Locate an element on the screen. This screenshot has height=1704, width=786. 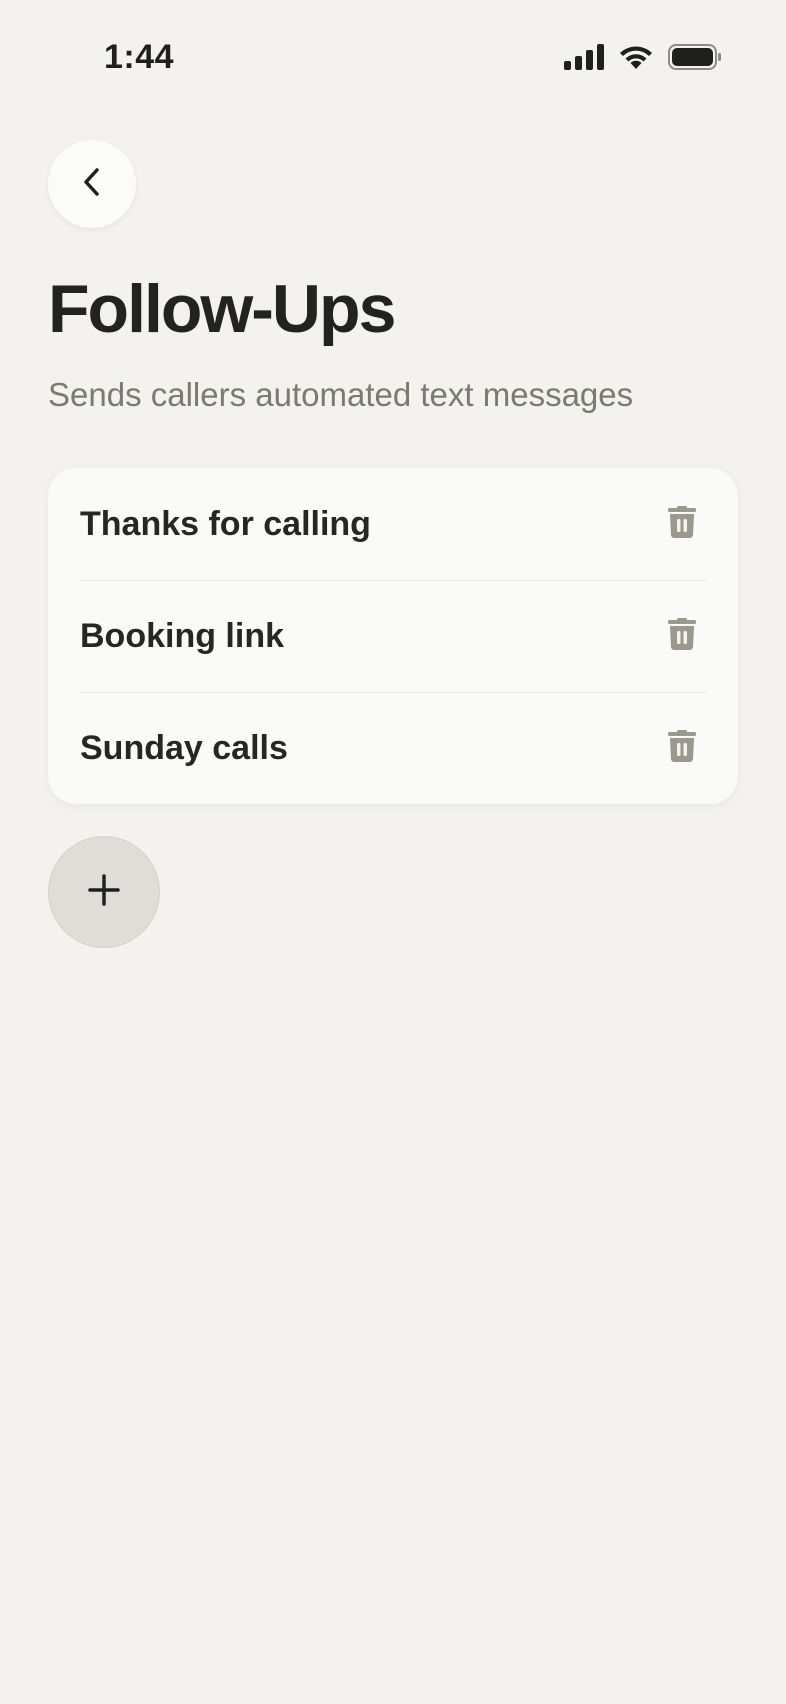
wifi-icon is located at coordinates (636, 57).